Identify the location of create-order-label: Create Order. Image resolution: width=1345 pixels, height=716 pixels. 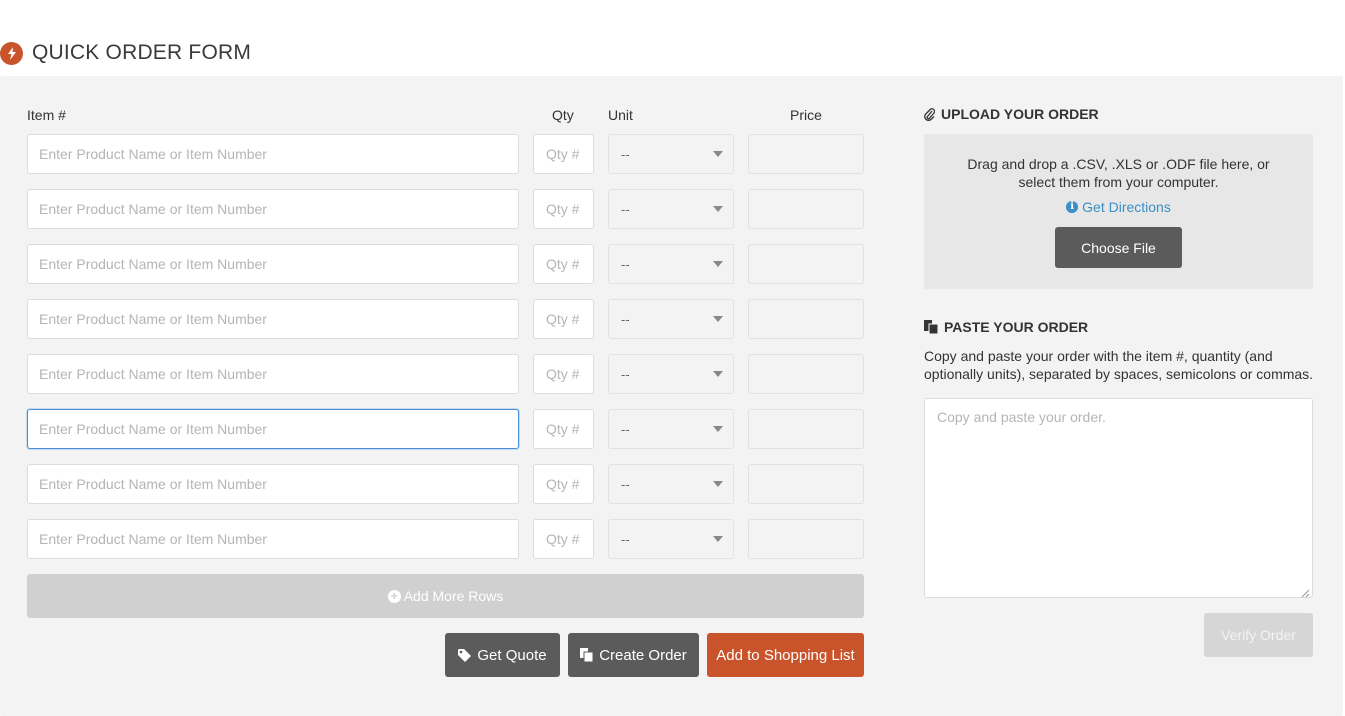
(643, 655).